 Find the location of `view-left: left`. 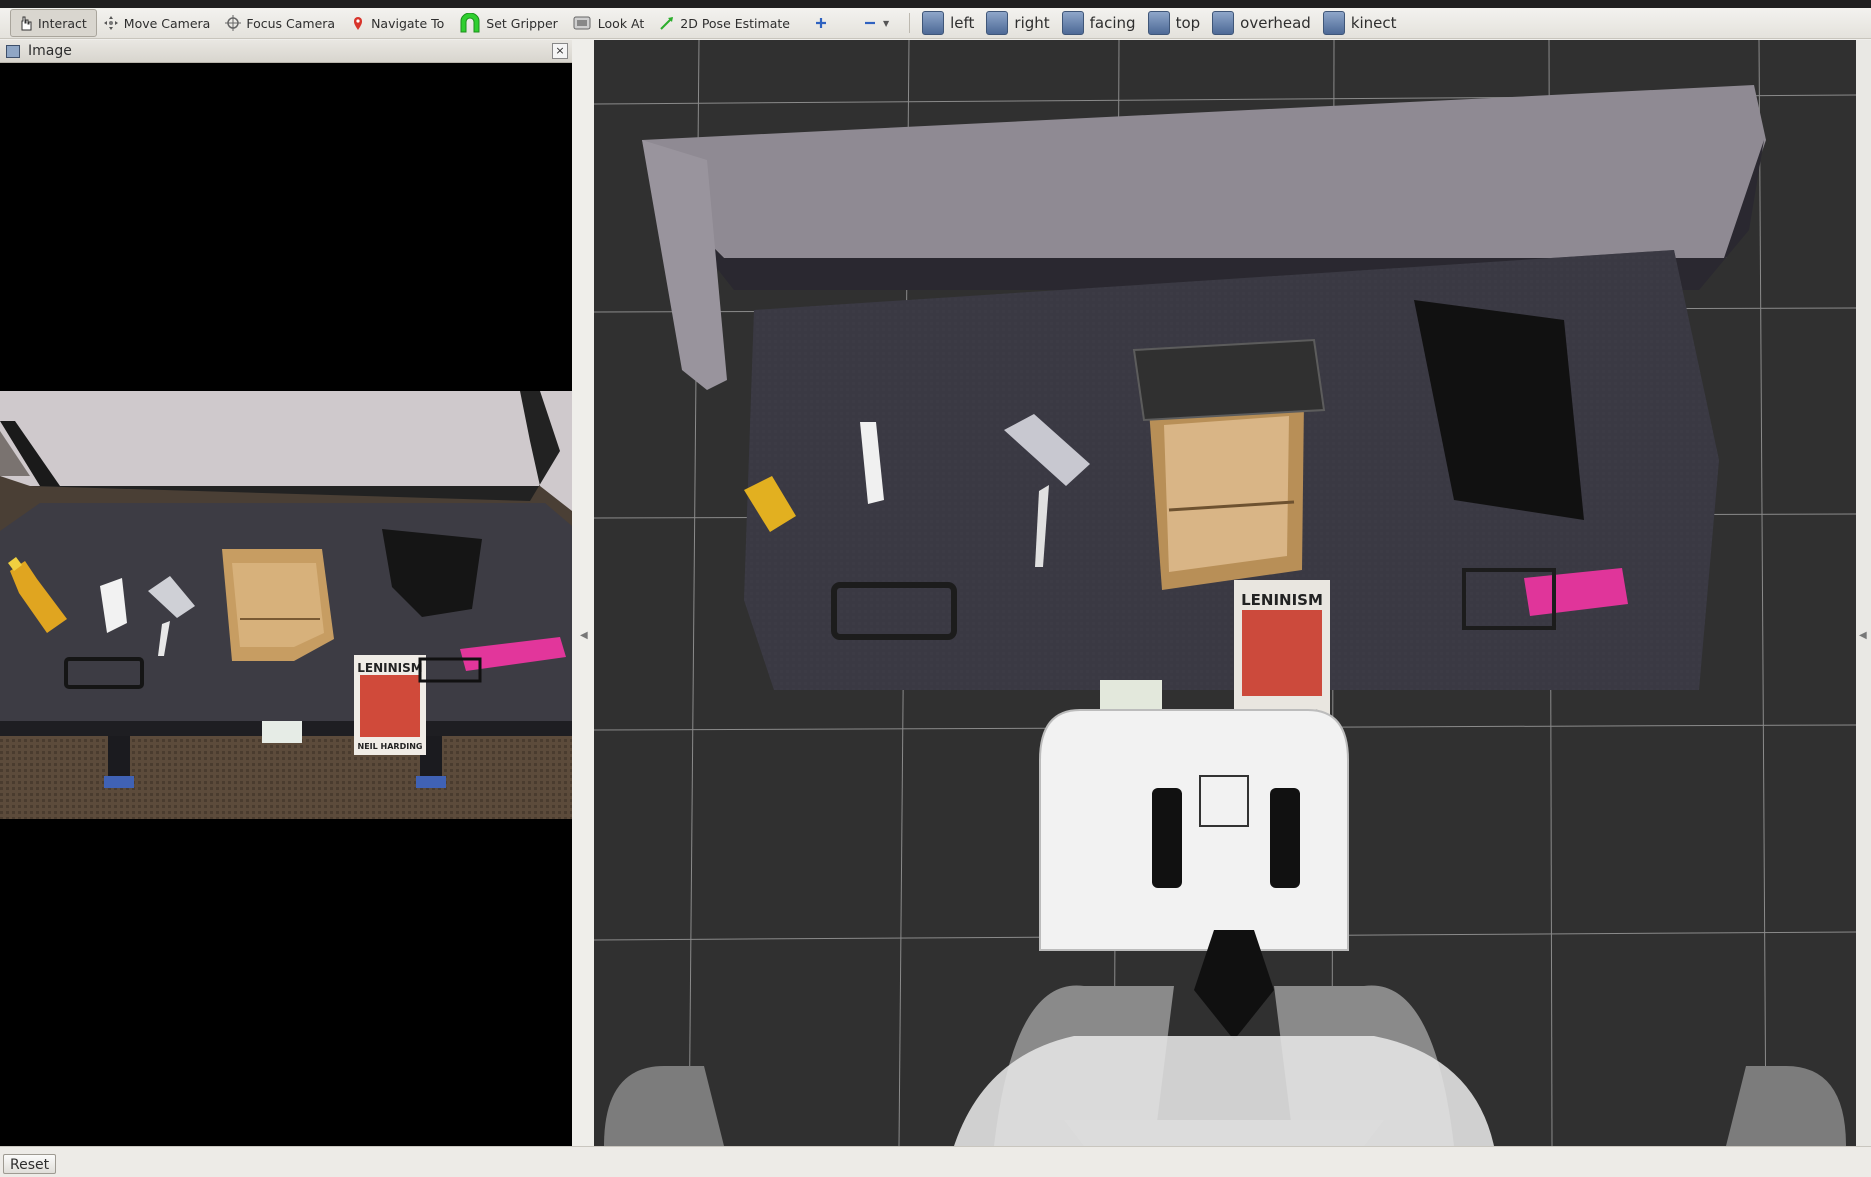

view-left: left is located at coordinates (948, 23).